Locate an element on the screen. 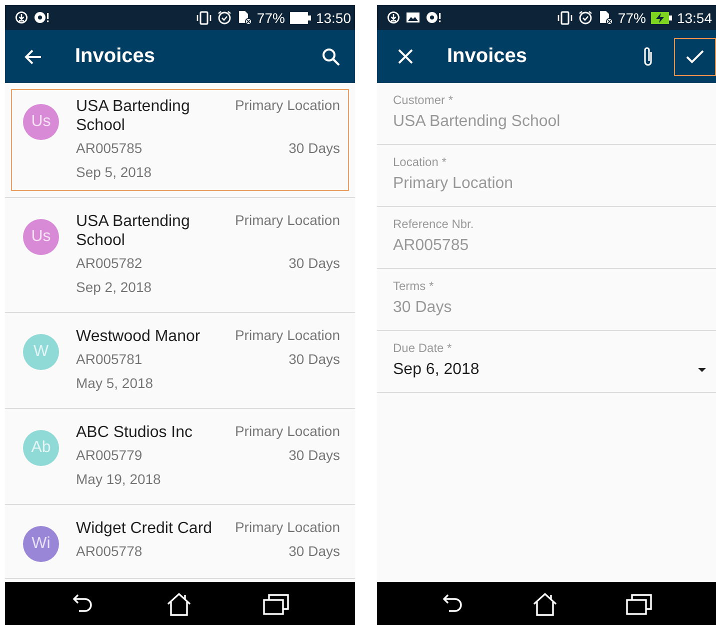 The width and height of the screenshot is (716, 625). customer-name: Westwood Manor is located at coordinates (139, 336).